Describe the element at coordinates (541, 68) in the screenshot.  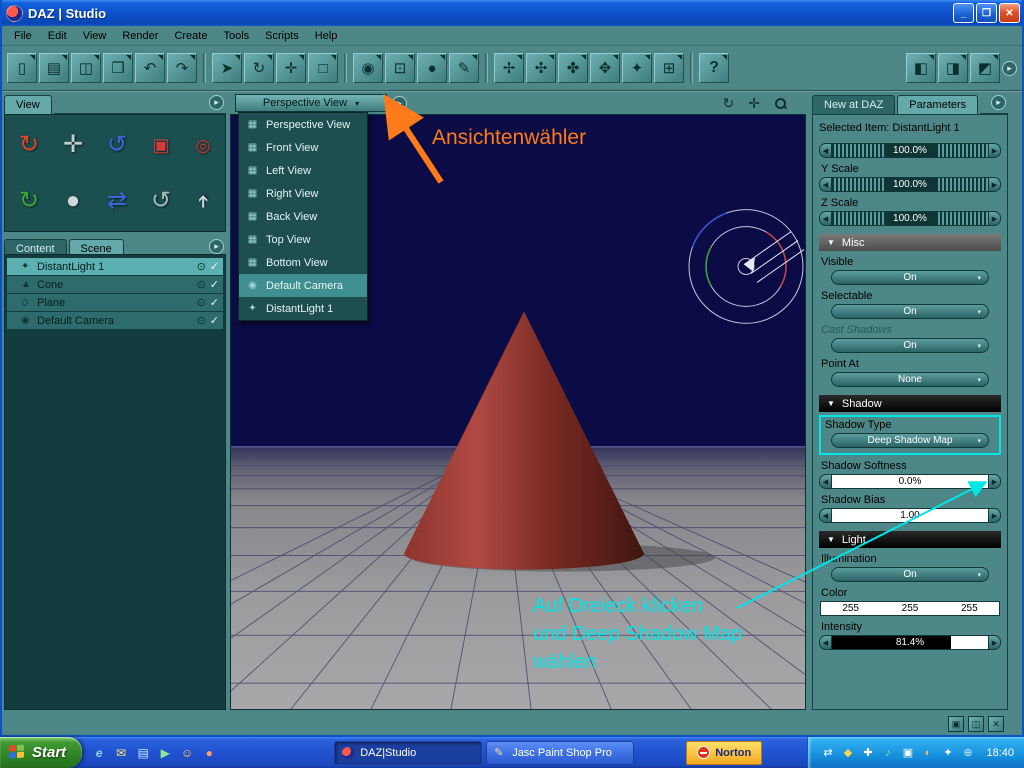
I see `create-camera-button: ✣` at that location.